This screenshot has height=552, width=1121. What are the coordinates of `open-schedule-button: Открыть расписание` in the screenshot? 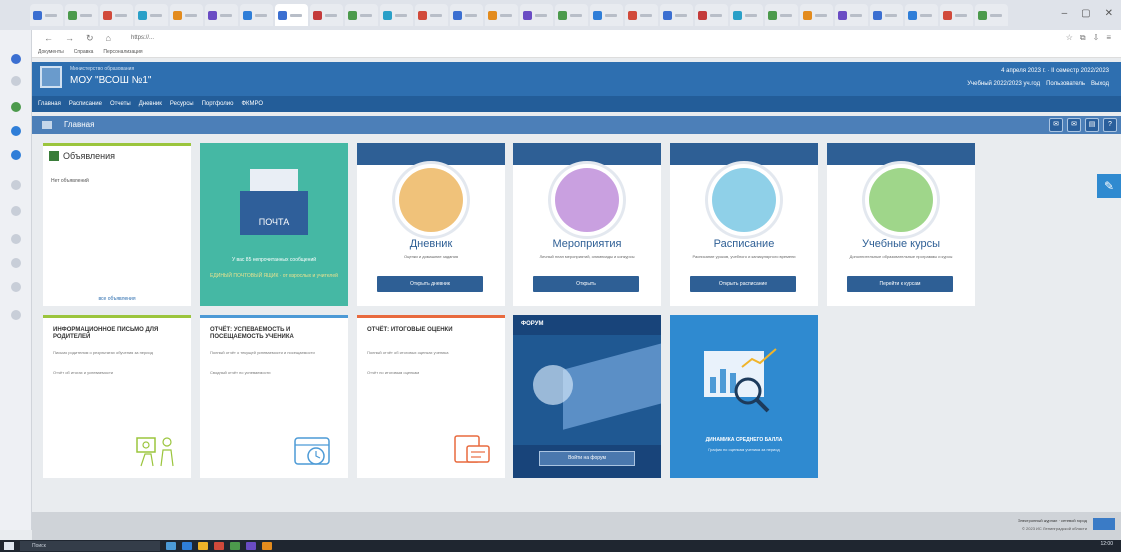 It's located at (743, 284).